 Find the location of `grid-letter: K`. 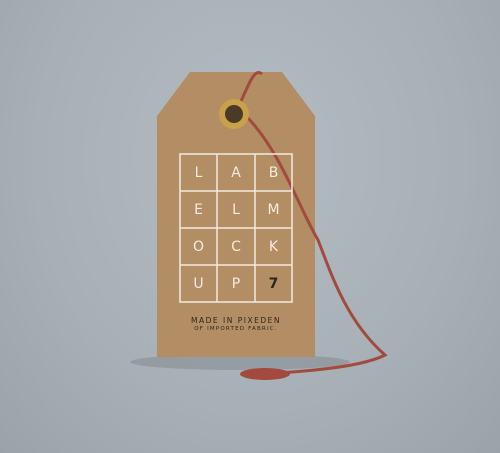

grid-letter: K is located at coordinates (273, 246).